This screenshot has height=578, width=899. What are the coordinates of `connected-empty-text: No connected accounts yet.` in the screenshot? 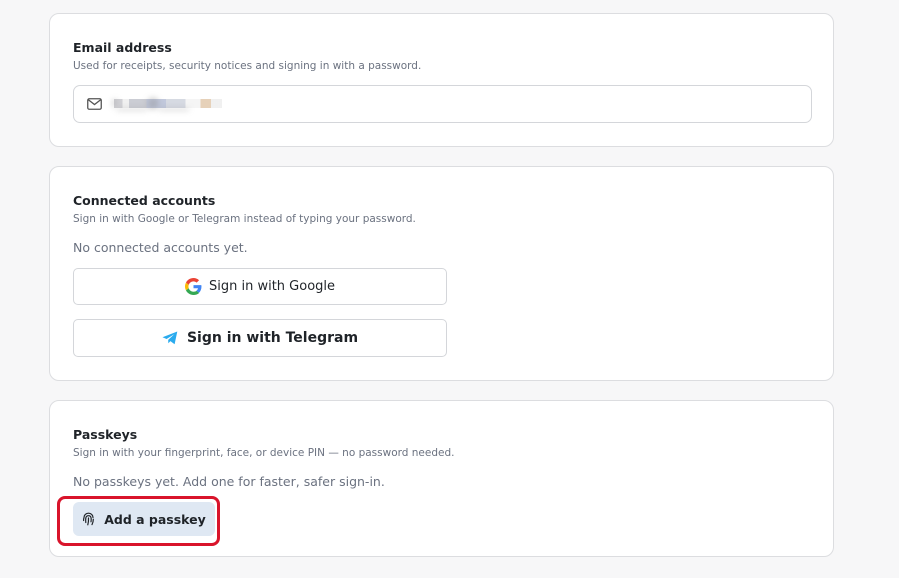 It's located at (160, 247).